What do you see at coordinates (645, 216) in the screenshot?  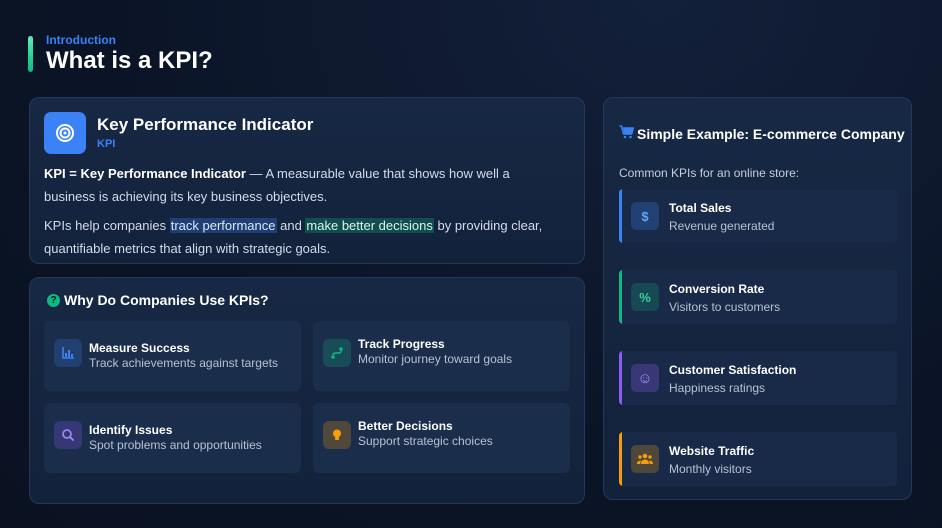 I see `dollar-icon: $` at bounding box center [645, 216].